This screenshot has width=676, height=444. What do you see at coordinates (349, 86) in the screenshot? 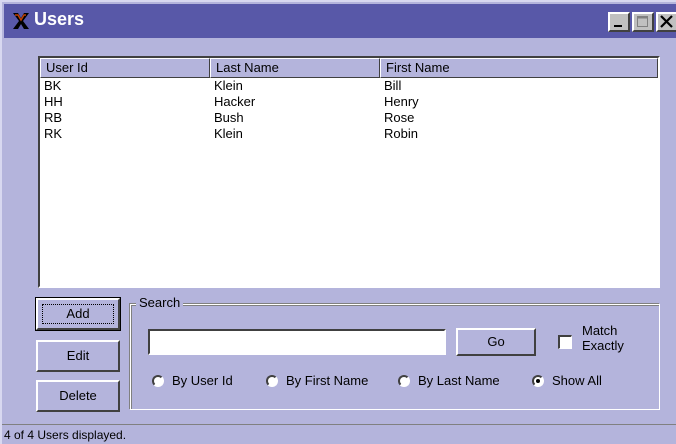
I see `list-row: BK Klein Bill` at bounding box center [349, 86].